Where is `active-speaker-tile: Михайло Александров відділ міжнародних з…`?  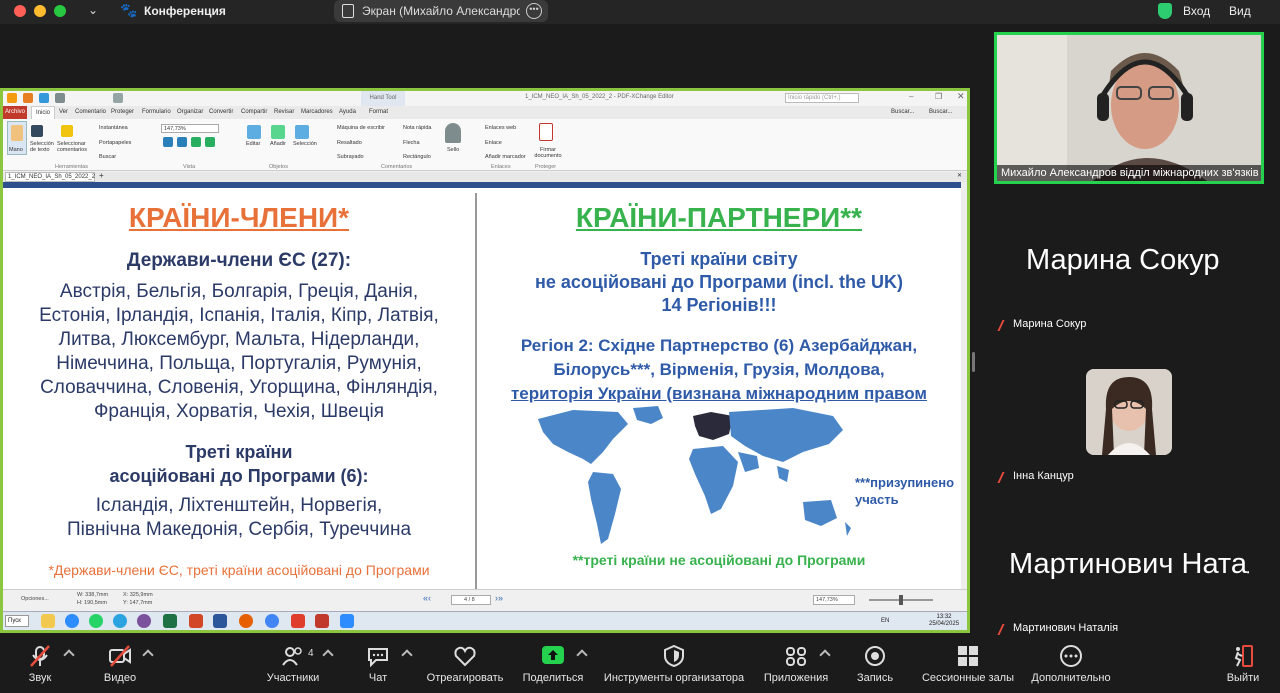 active-speaker-tile: Михайло Александров відділ міжнародних з… is located at coordinates (1129, 108).